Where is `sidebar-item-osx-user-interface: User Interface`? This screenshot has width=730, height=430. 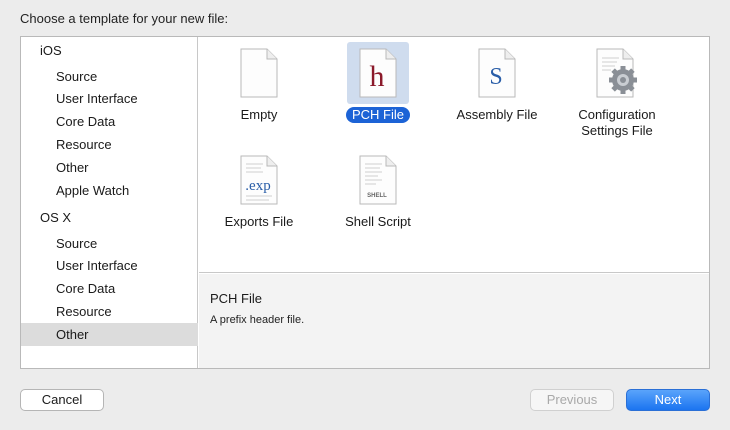 sidebar-item-osx-user-interface: User Interface is located at coordinates (109, 265).